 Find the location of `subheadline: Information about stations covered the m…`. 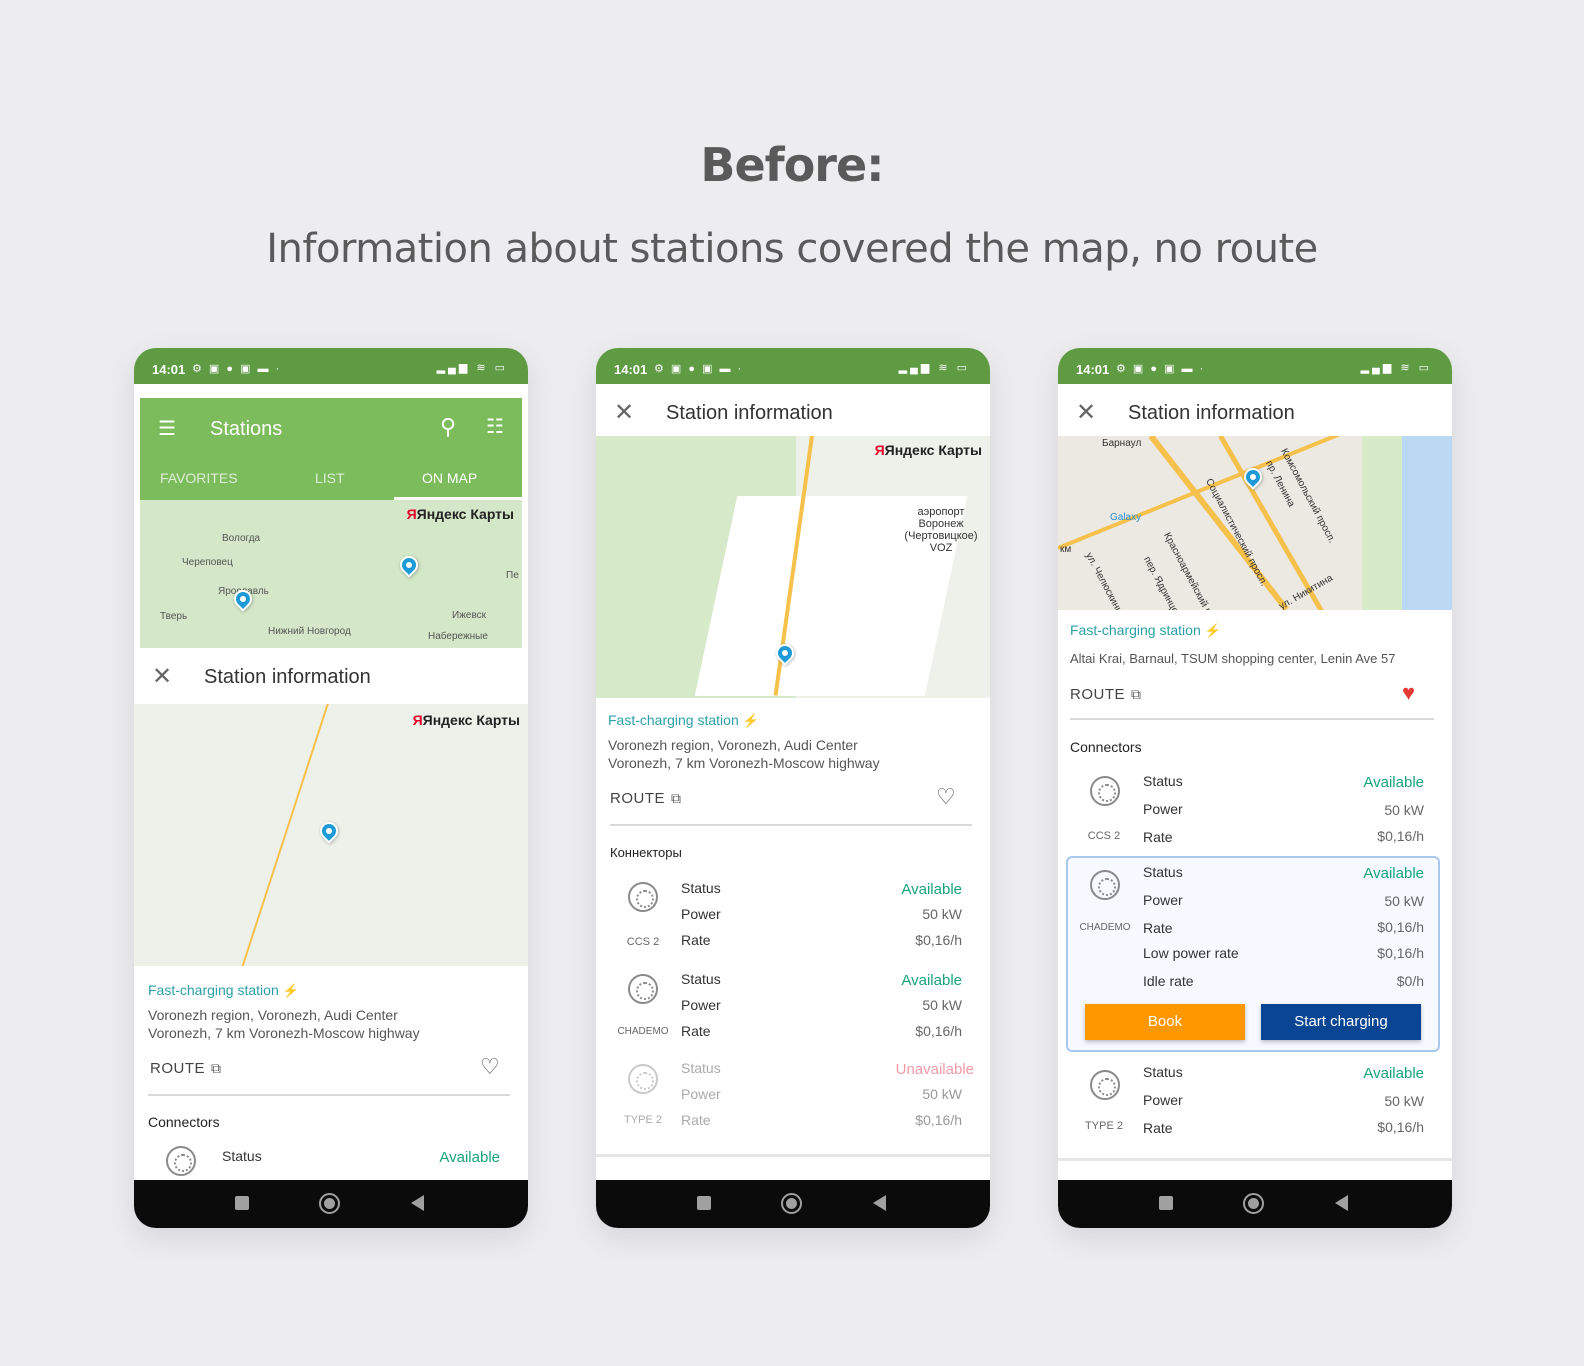

subheadline: Information about stations covered the m… is located at coordinates (792, 249).